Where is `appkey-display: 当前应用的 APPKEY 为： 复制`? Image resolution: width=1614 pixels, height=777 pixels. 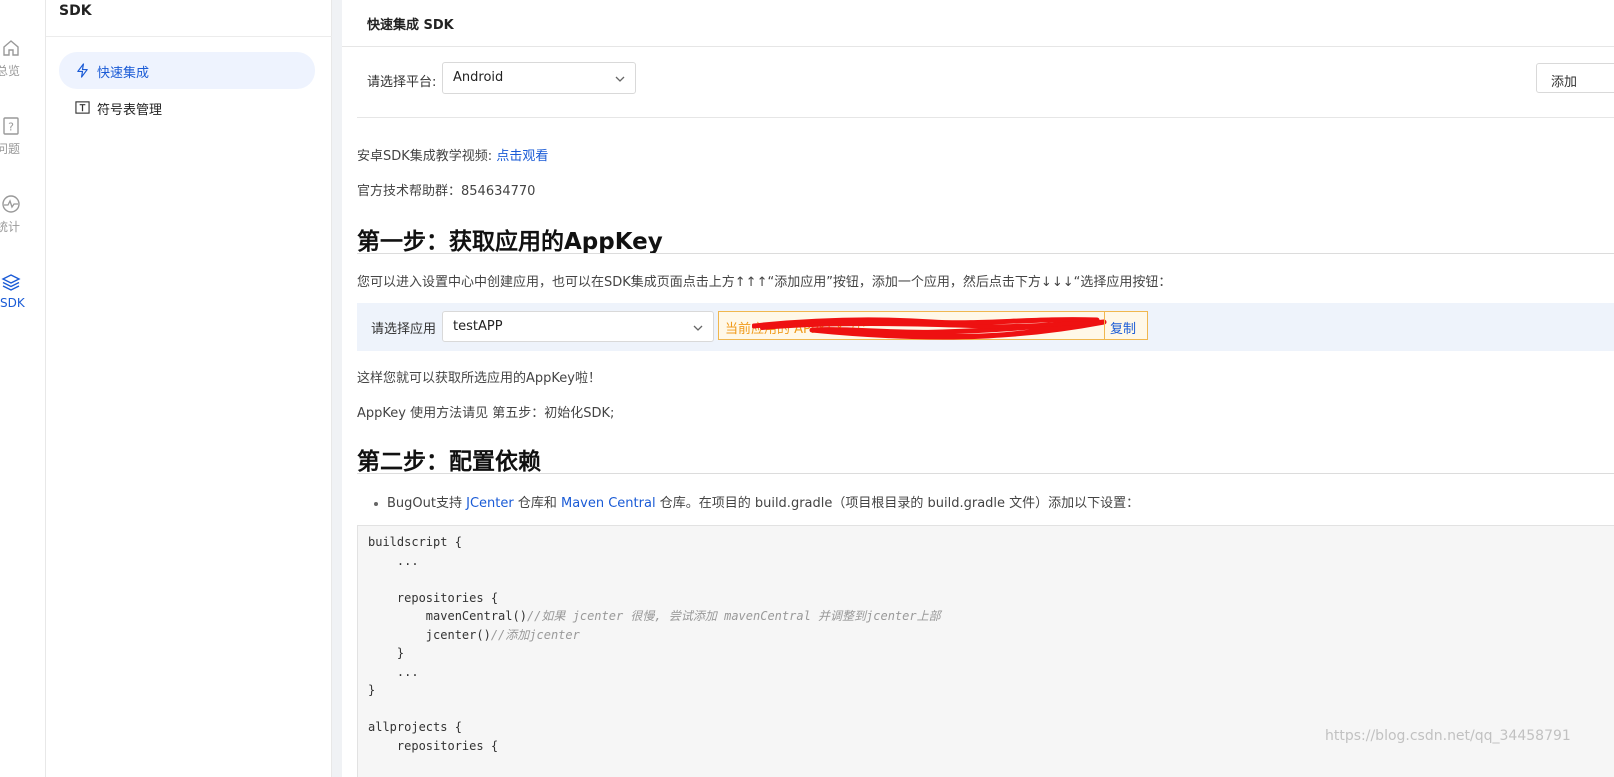 appkey-display: 当前应用的 APPKEY 为： 复制 is located at coordinates (933, 325).